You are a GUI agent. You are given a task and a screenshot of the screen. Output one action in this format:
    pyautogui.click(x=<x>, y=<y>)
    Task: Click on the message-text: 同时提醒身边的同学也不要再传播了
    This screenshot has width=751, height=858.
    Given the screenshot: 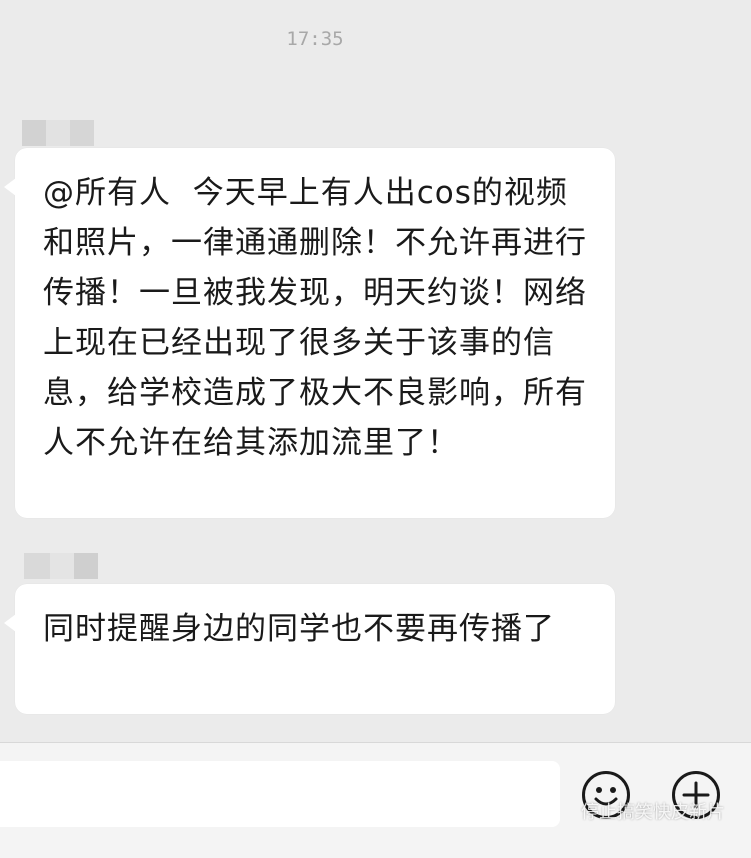 What is the action you would take?
    pyautogui.click(x=299, y=629)
    